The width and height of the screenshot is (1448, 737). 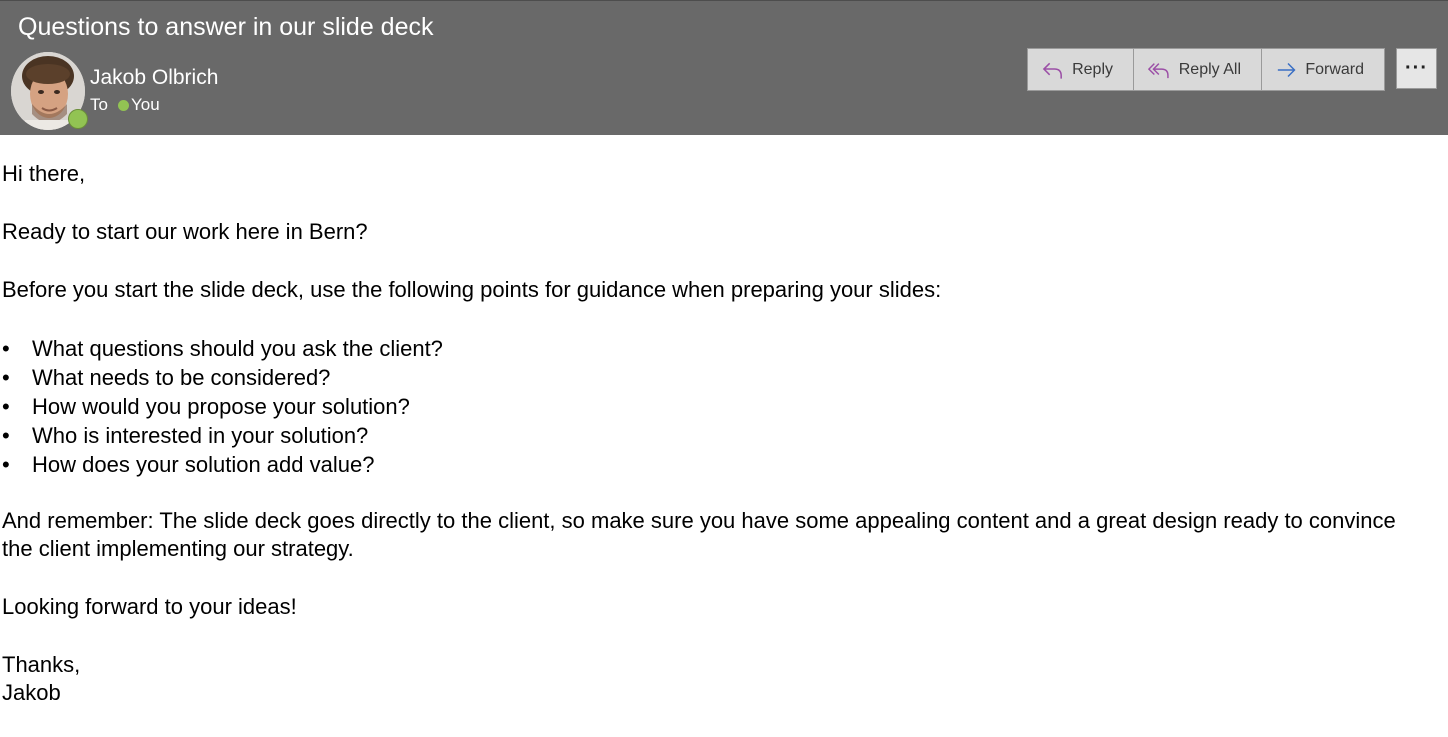 I want to click on intro-line: Ready to start our work here in Bern?, so click(x=185, y=231).